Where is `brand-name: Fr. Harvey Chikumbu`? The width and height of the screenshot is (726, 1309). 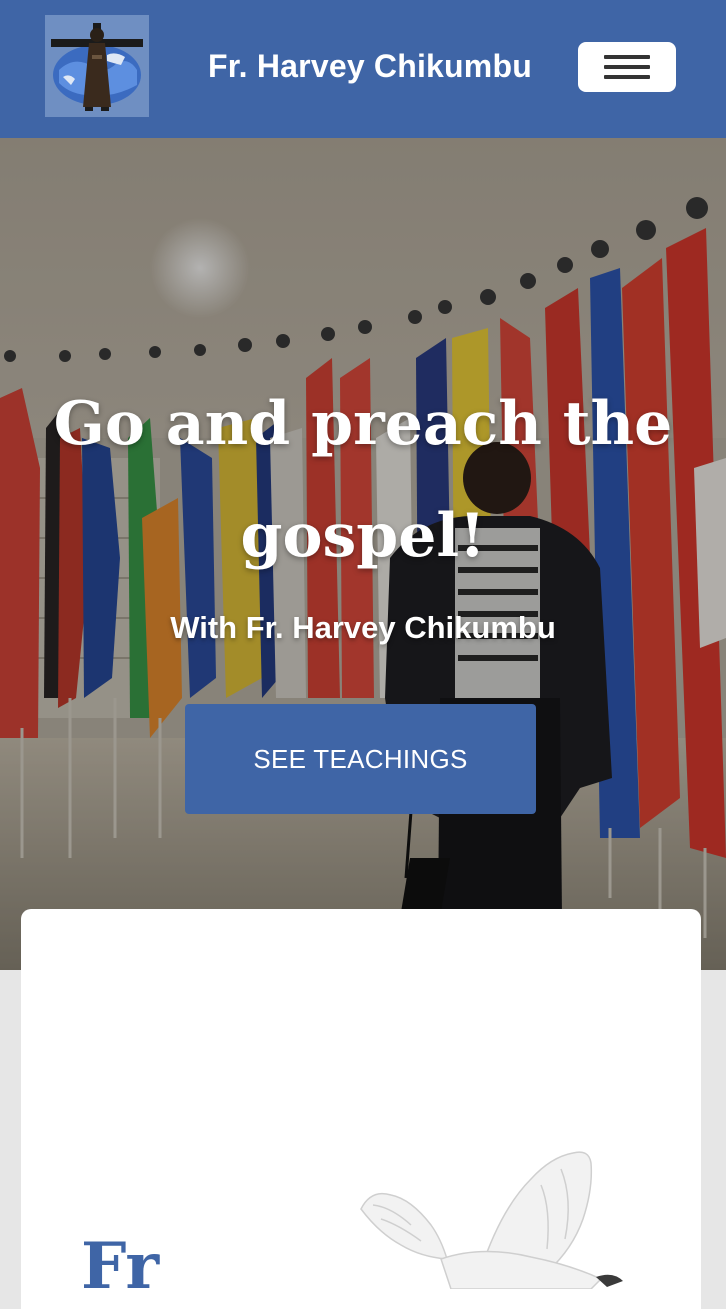
brand-name: Fr. Harvey Chikumbu is located at coordinates (370, 66).